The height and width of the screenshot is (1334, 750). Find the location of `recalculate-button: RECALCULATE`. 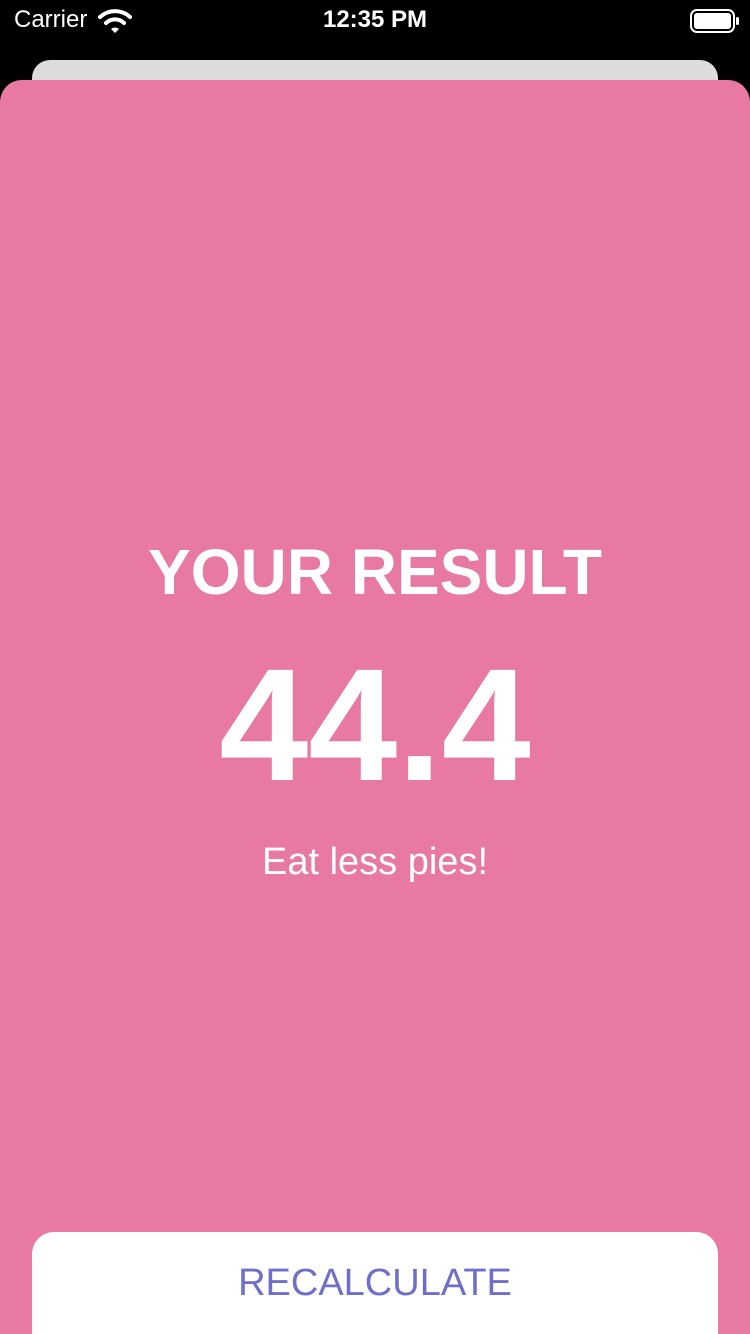

recalculate-button: RECALCULATE is located at coordinates (375, 1283).